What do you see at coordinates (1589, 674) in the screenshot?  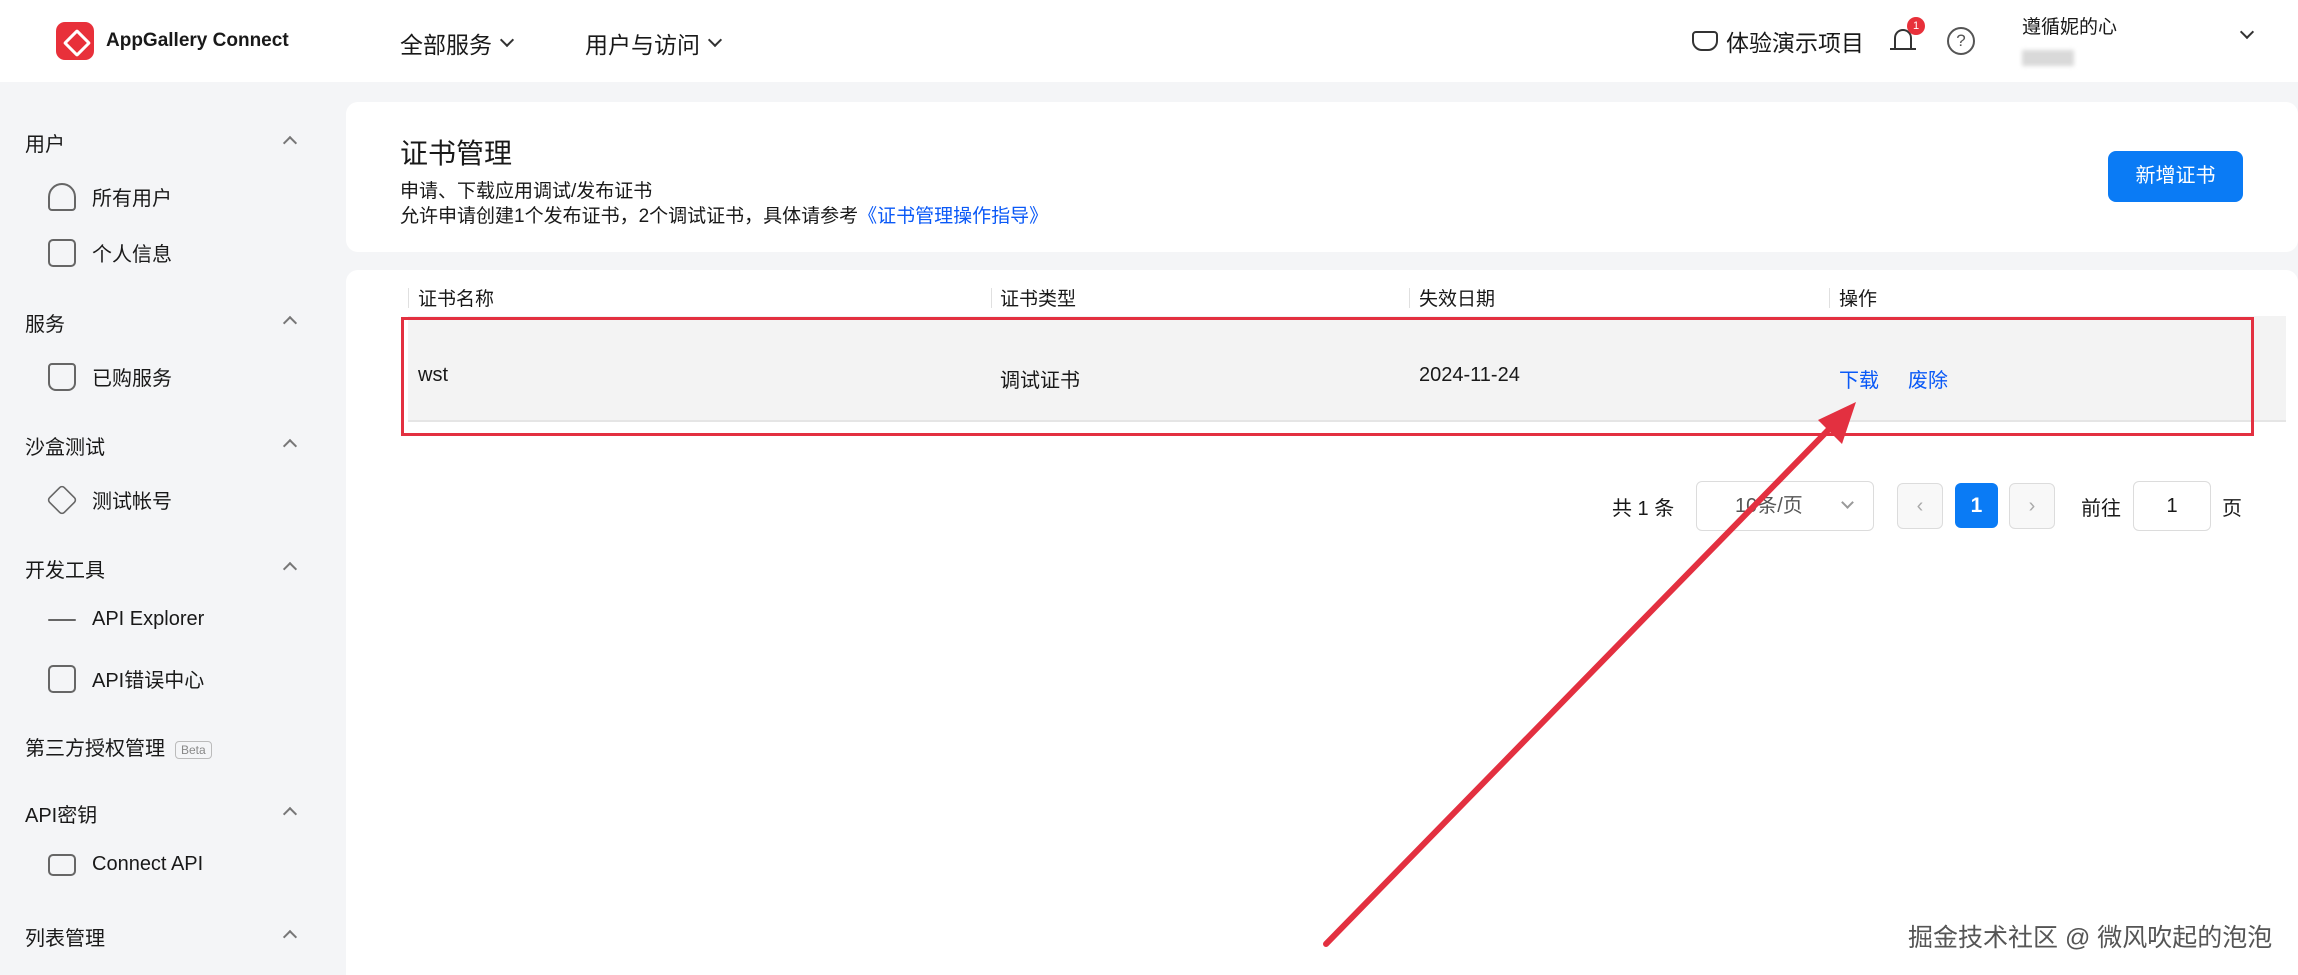 I see `annotation-arrow` at bounding box center [1589, 674].